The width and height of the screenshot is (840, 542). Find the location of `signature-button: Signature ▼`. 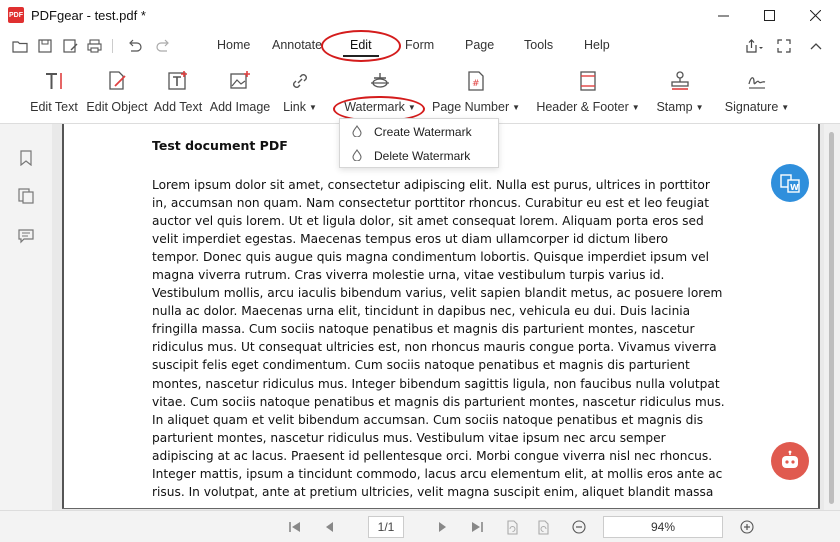

signature-button: Signature ▼ is located at coordinates (757, 94).